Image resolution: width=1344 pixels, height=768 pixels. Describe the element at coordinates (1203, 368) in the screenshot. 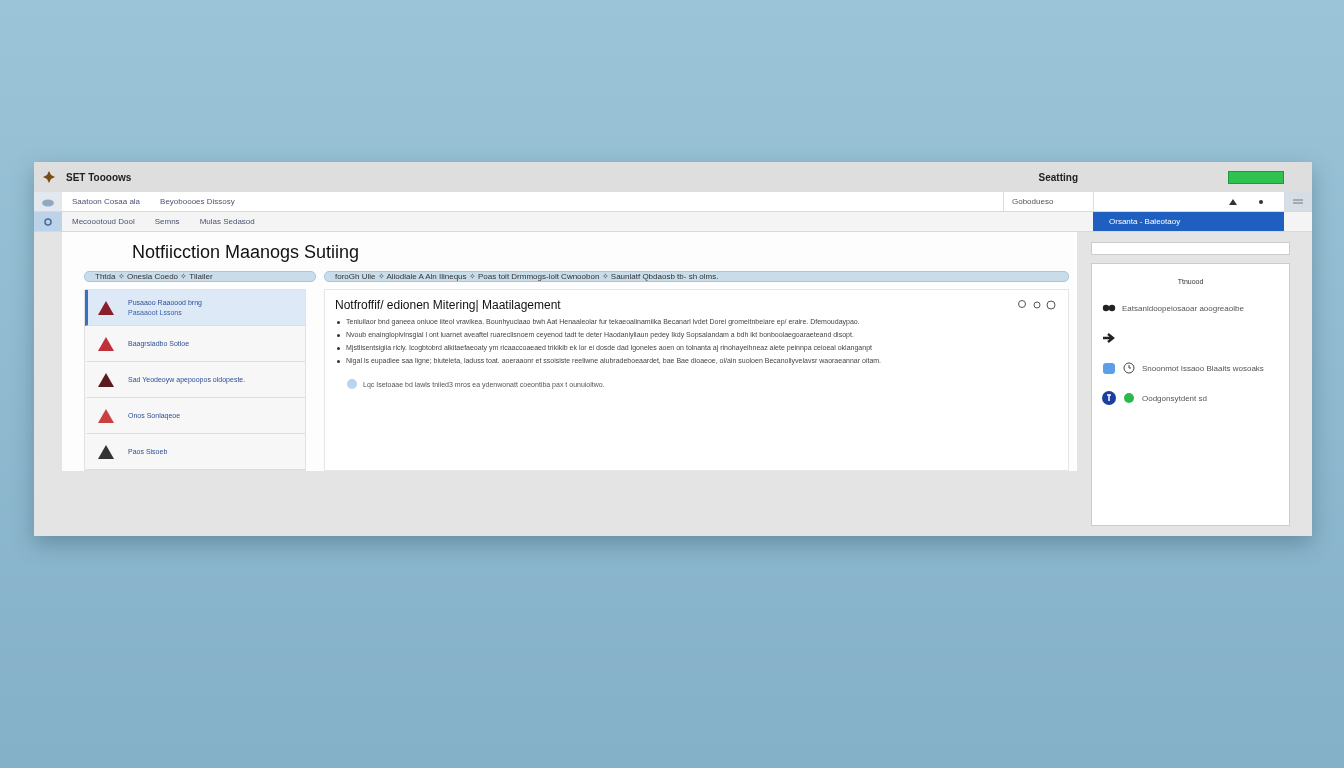

I see `side-item-text: Snoonmot Issaoo Blaaits wosoaks` at that location.